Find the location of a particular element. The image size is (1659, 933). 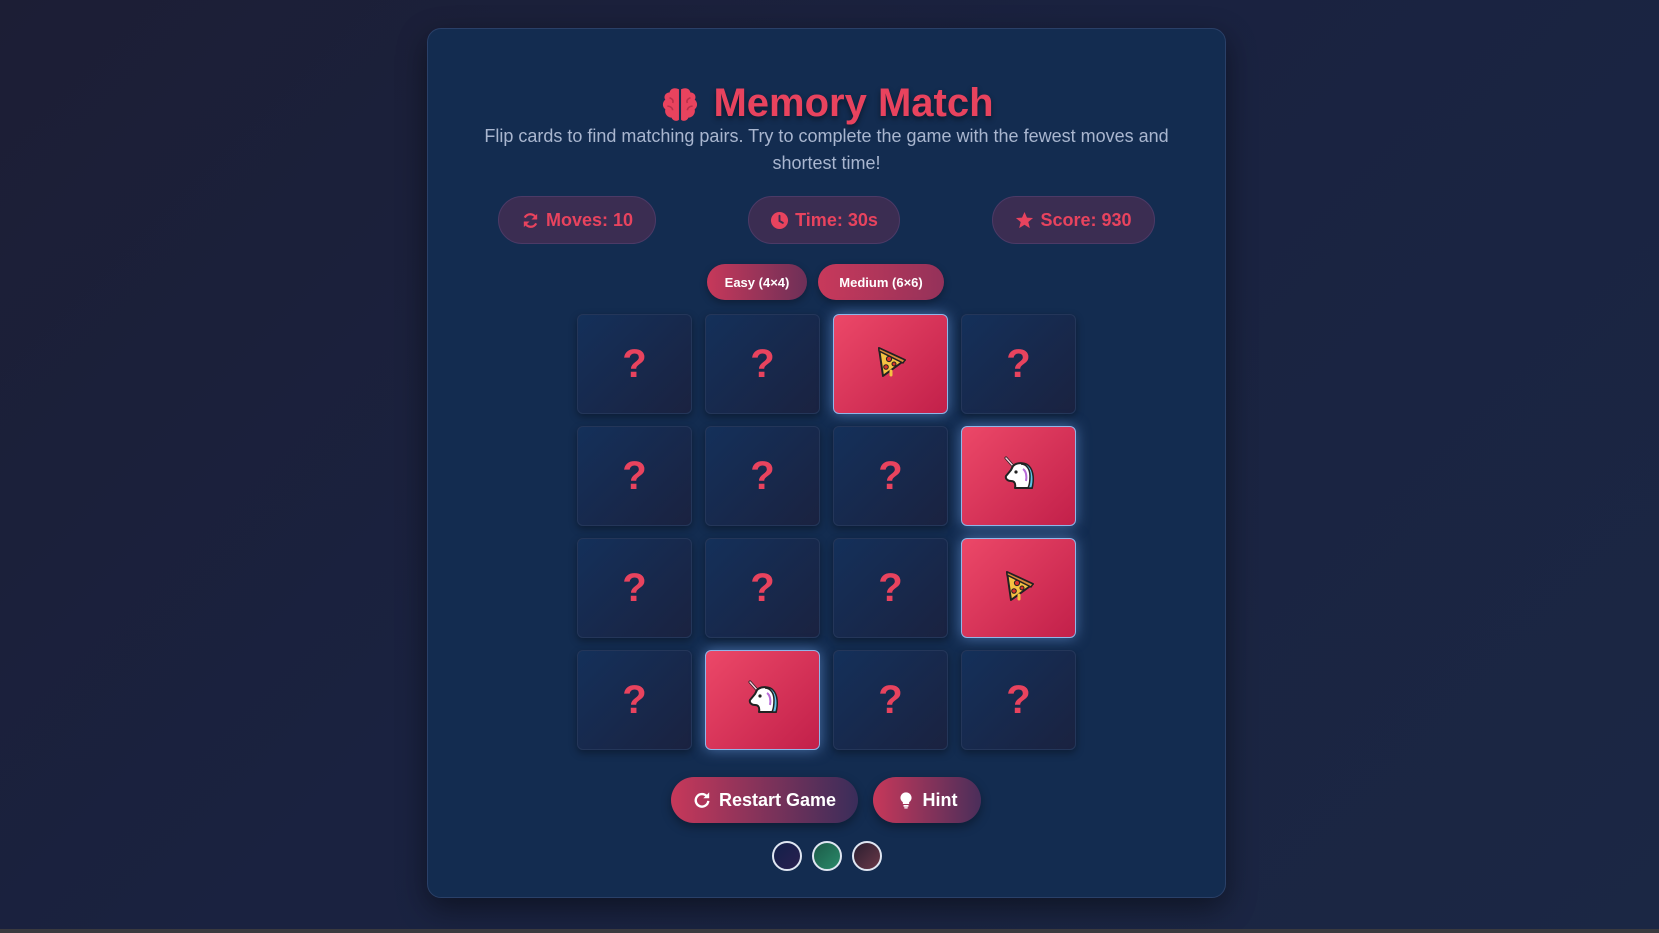

moves-counter: Moves: 10 is located at coordinates (577, 220).